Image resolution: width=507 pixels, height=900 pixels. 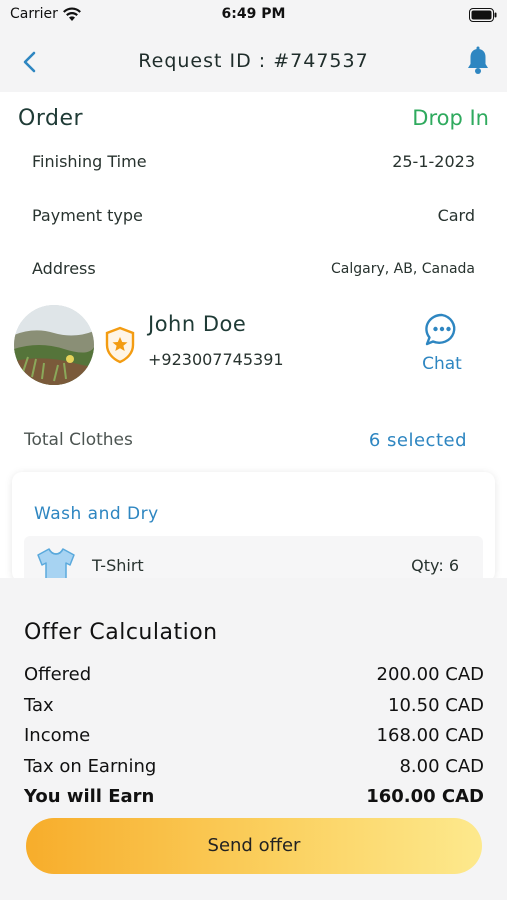 What do you see at coordinates (436, 705) in the screenshot?
I see `offer-row-value: 10.50 CAD` at bounding box center [436, 705].